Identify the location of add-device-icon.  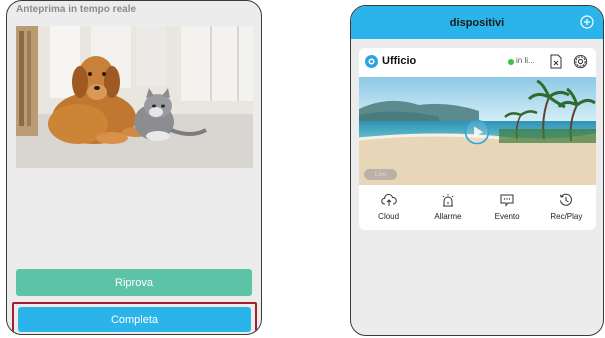
(587, 22).